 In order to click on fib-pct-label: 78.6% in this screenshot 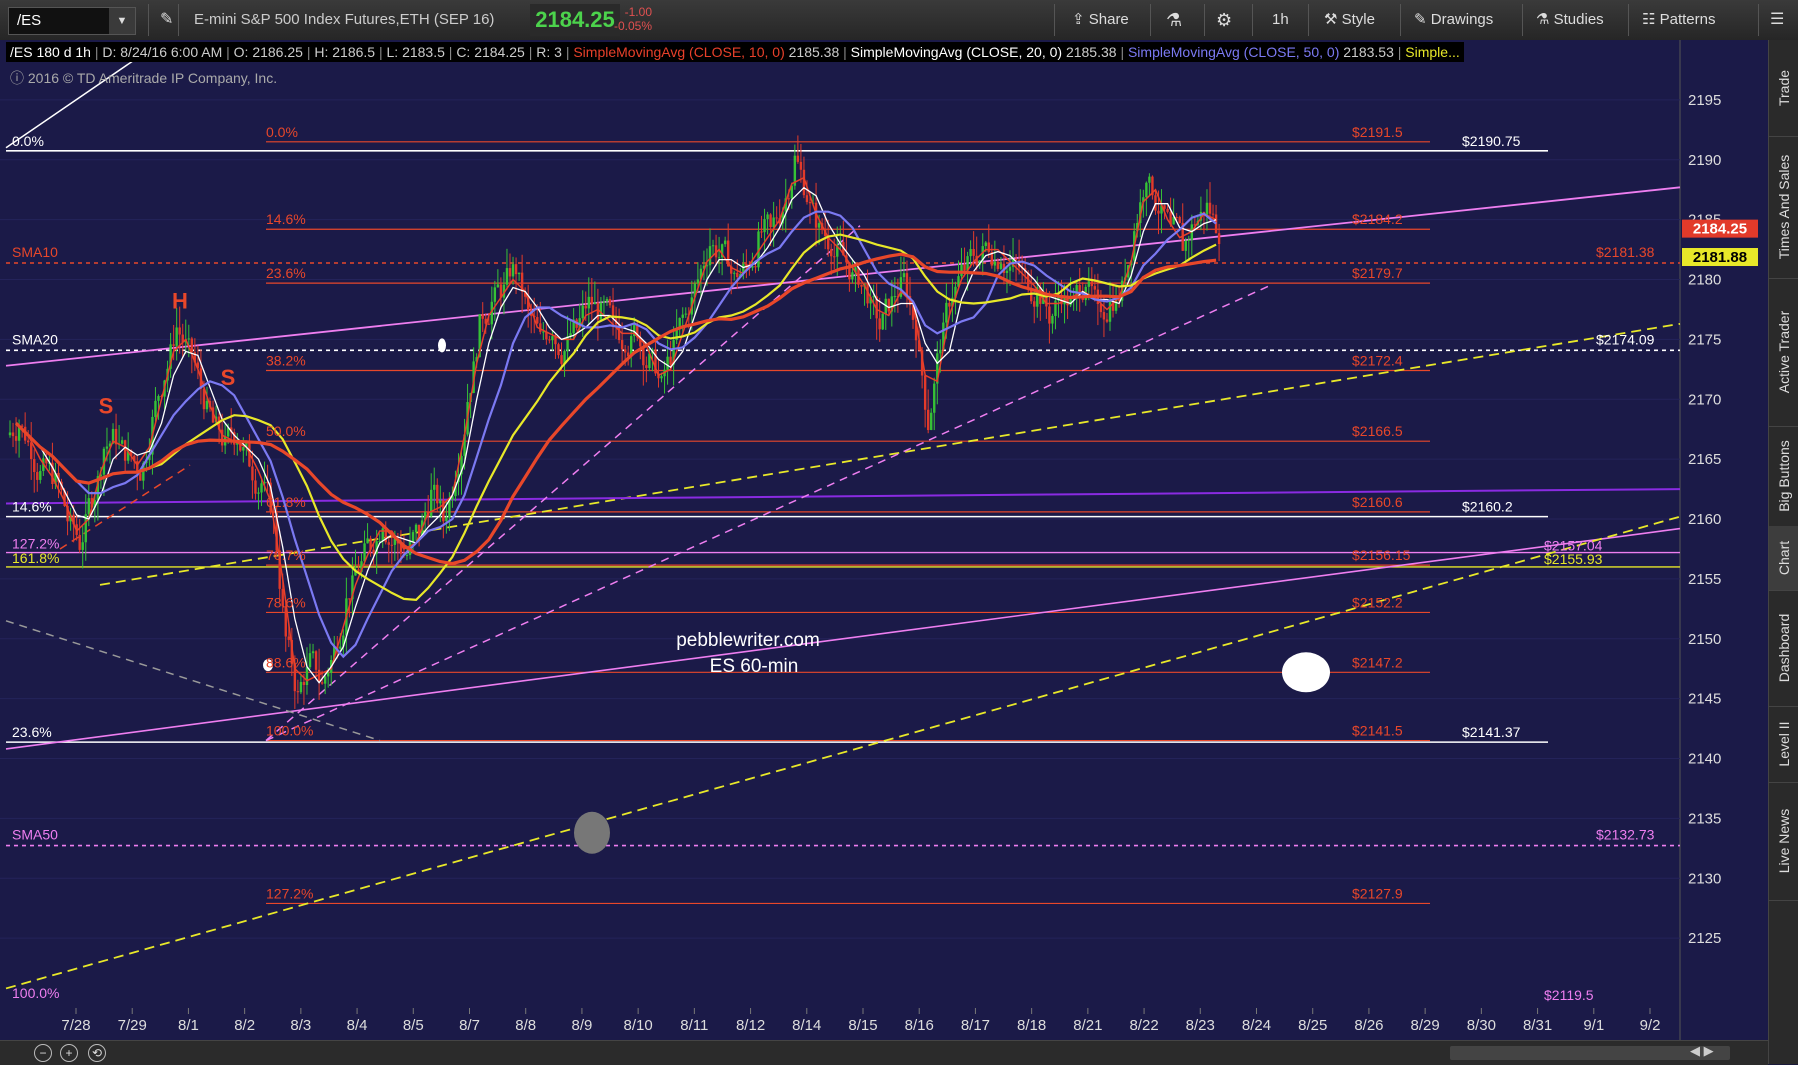, I will do `click(286, 602)`.